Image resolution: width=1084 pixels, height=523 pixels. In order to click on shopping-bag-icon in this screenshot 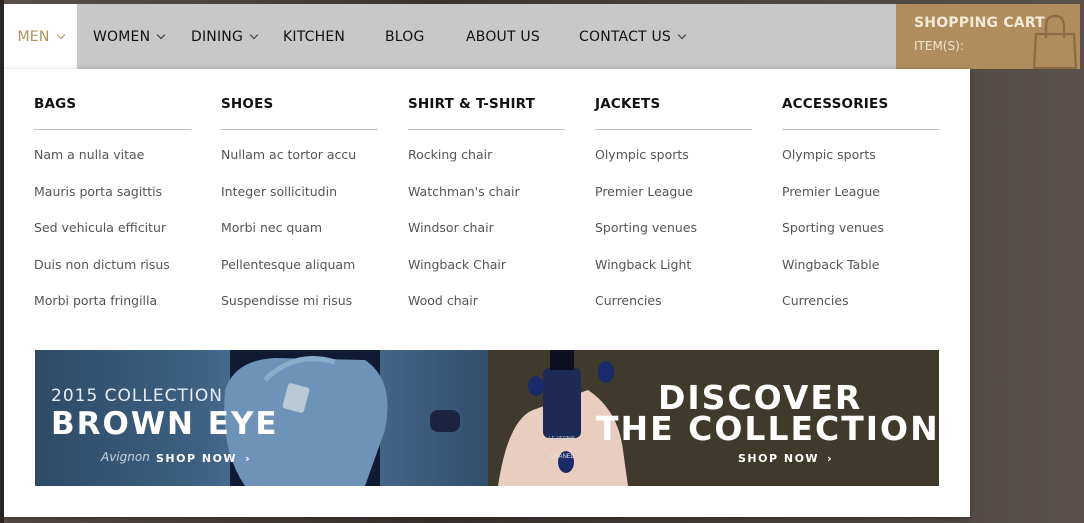, I will do `click(1055, 41)`.